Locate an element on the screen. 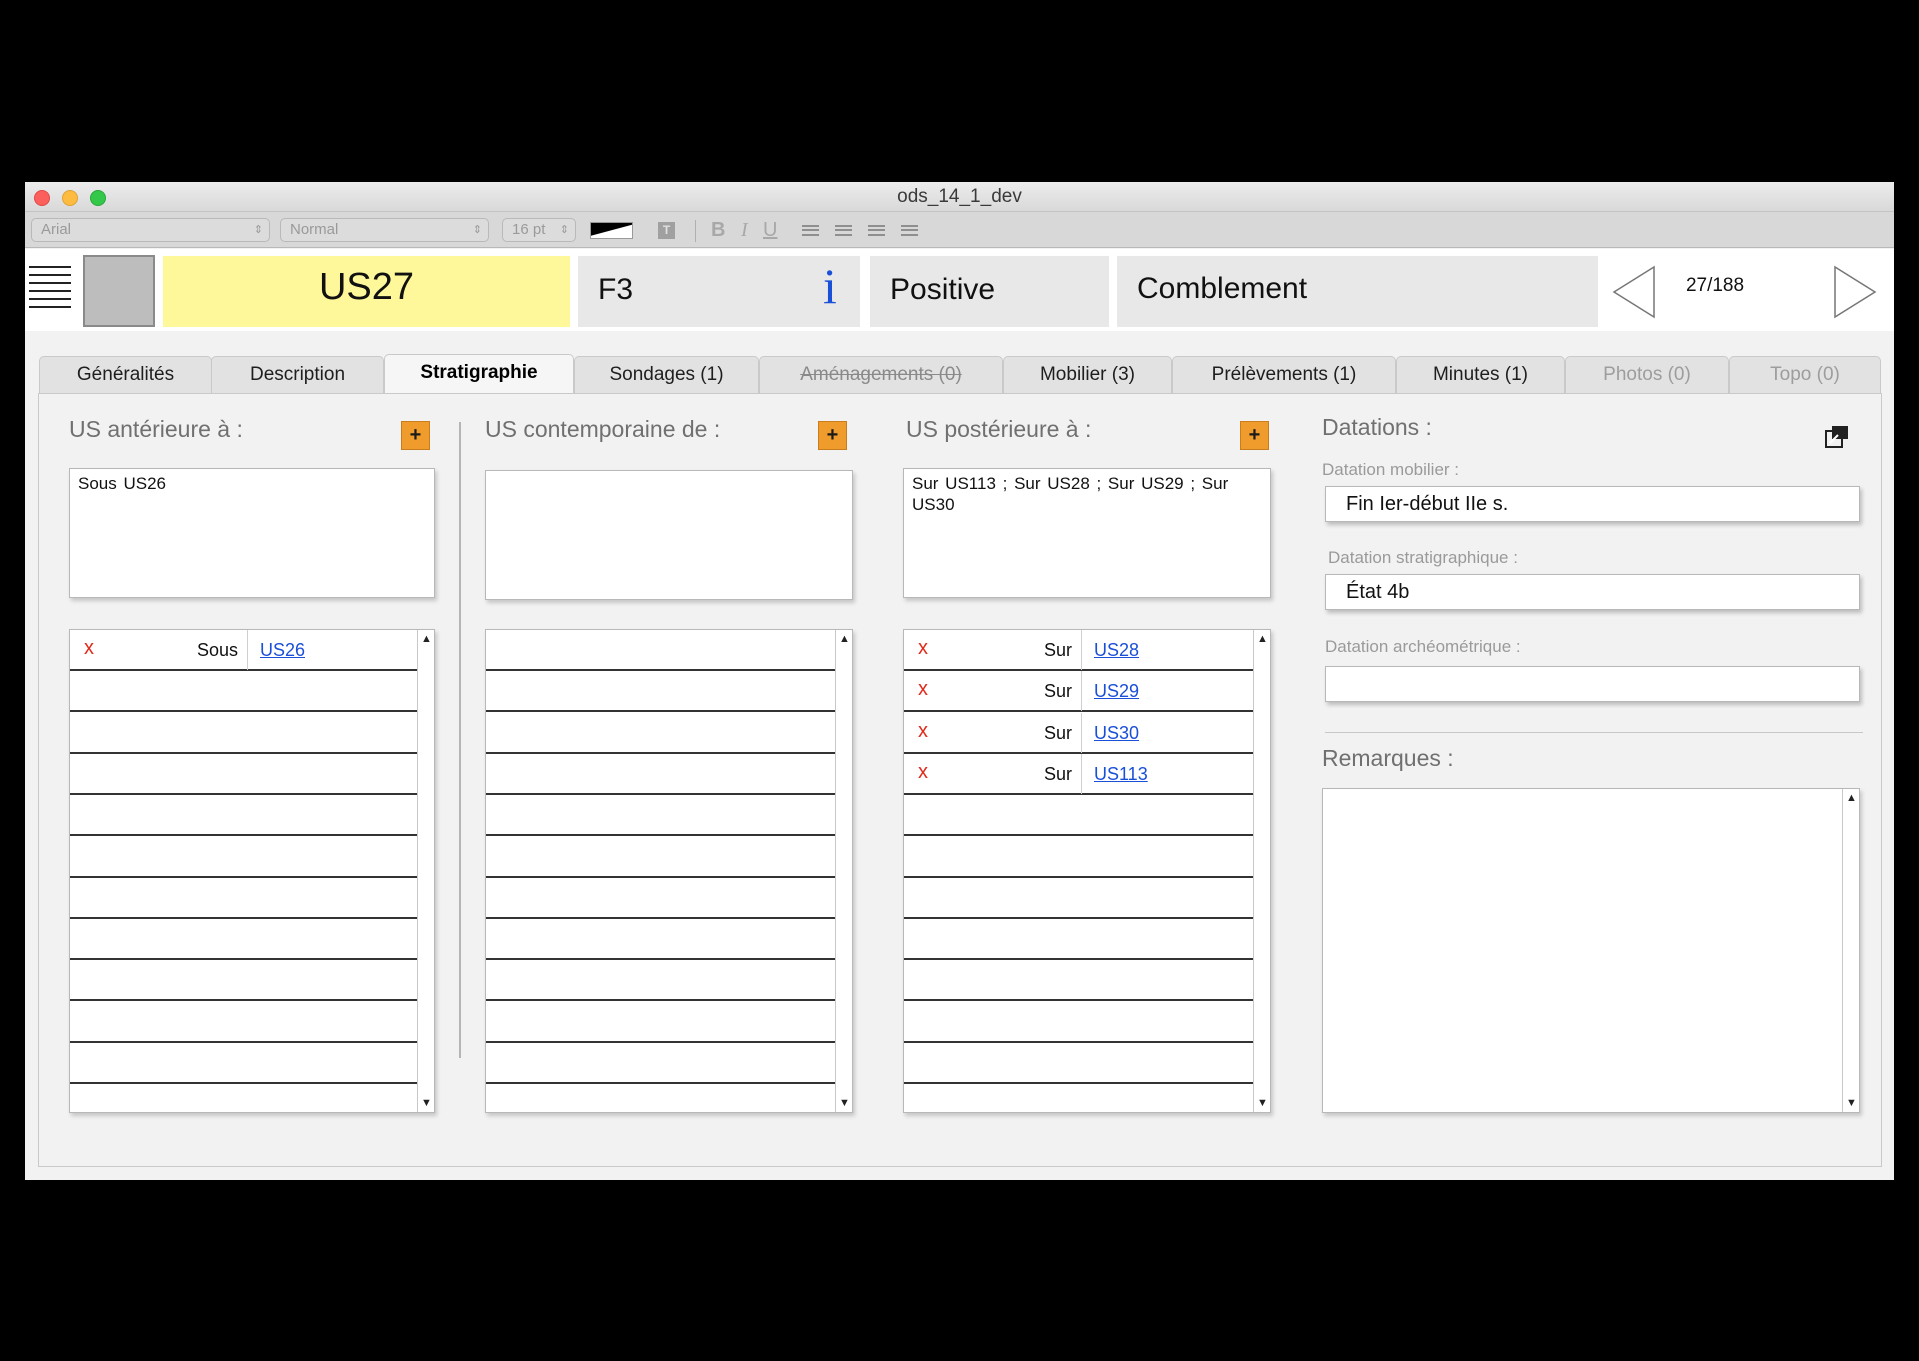  align-center-icon is located at coordinates (843, 230).